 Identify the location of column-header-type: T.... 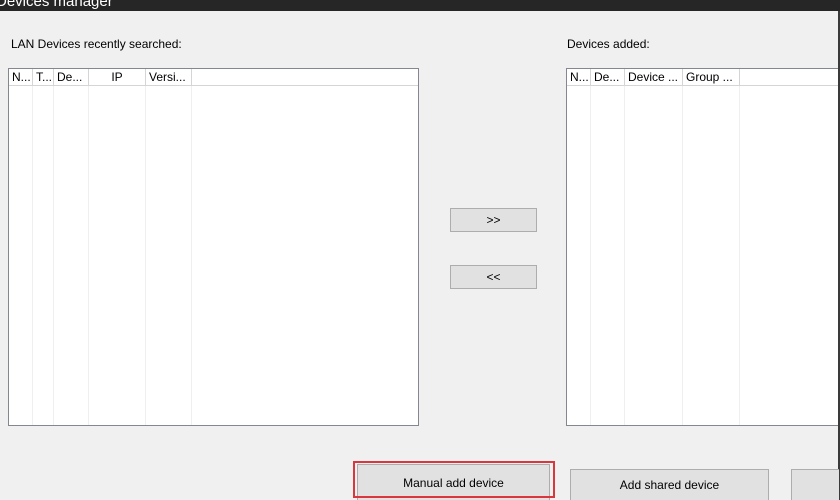
(43, 77).